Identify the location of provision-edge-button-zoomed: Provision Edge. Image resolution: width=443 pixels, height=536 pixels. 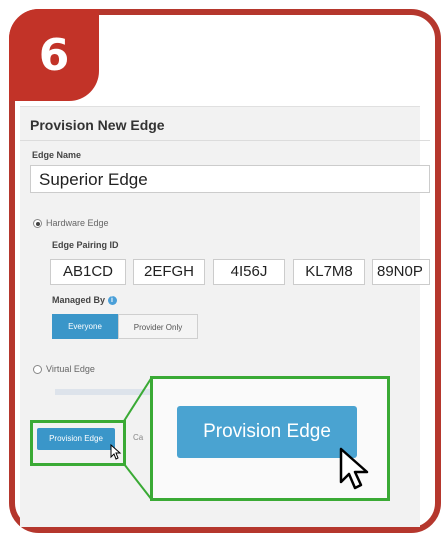
(267, 432).